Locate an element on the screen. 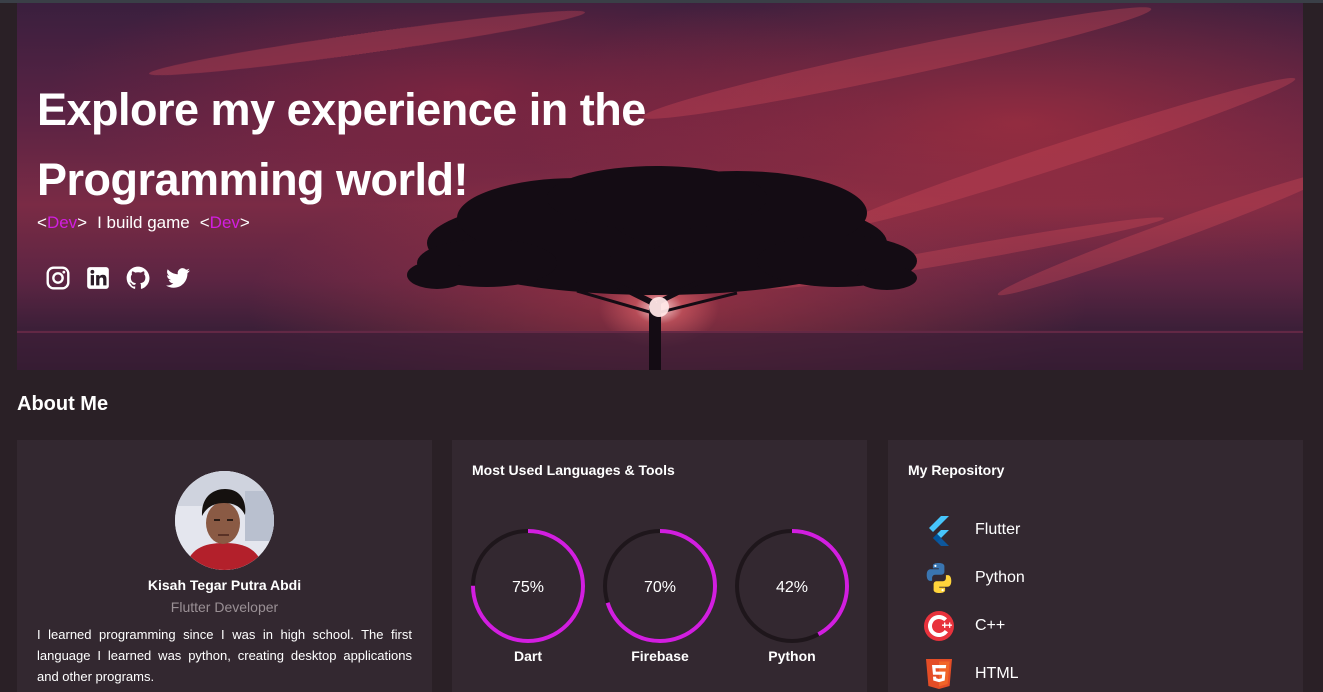 The image size is (1323, 692). twitter-icon is located at coordinates (178, 278).